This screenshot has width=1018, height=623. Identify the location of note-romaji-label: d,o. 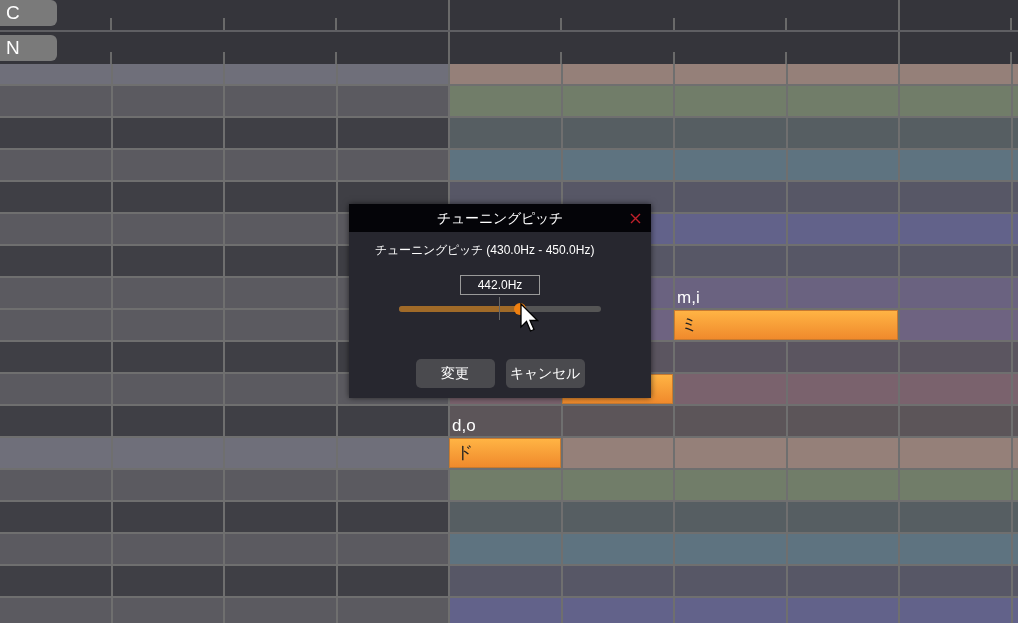
(463, 426).